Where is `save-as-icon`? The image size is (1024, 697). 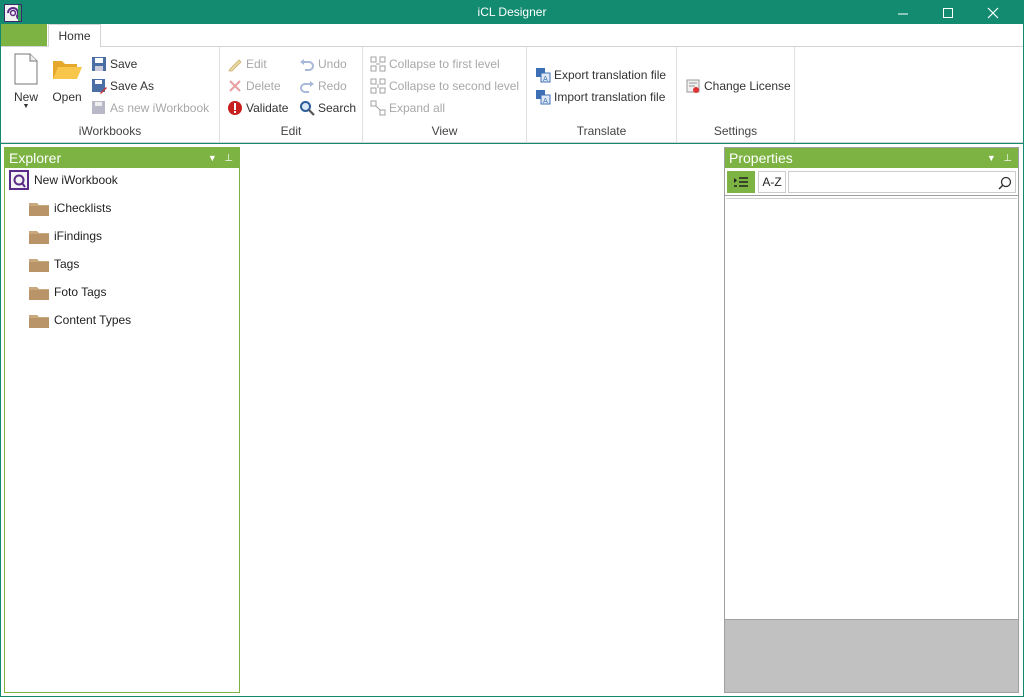
save-as-icon is located at coordinates (99, 86).